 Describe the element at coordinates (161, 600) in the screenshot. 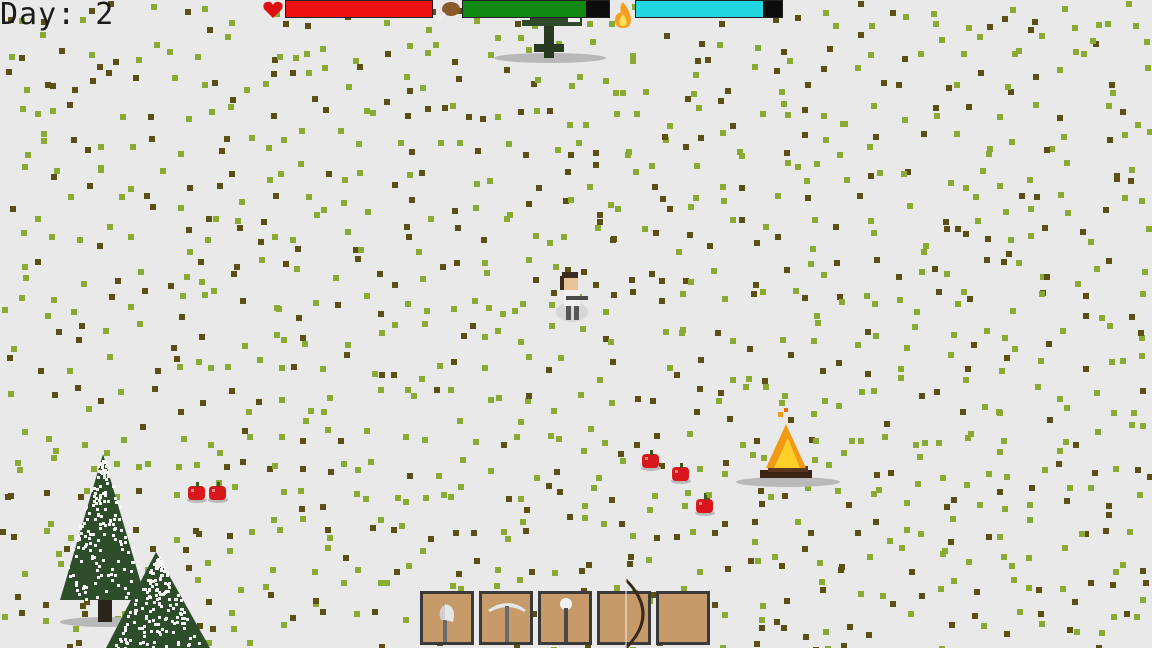

I see `snowy-pine-tree` at that location.